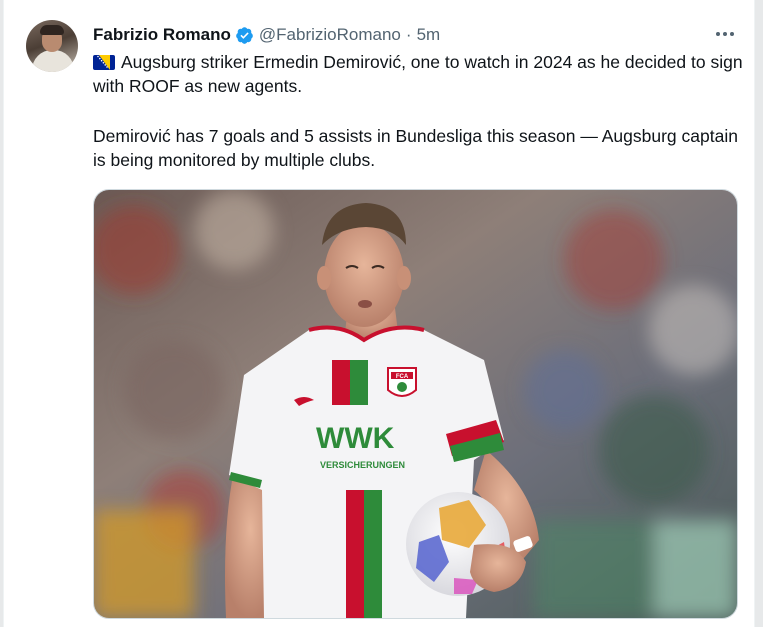  Describe the element at coordinates (330, 35) in the screenshot. I see `author-handle: @FabrizioRomano` at that location.